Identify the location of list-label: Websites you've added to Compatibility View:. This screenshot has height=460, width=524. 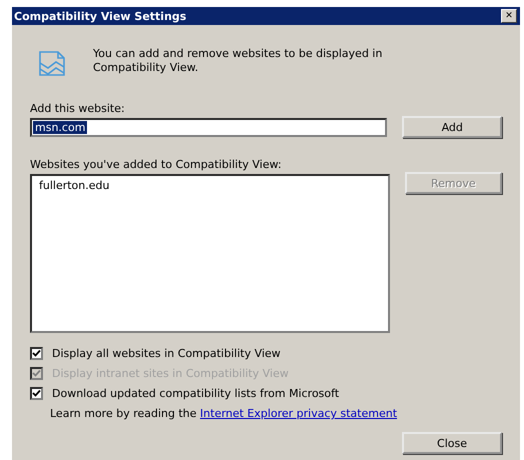
(156, 164).